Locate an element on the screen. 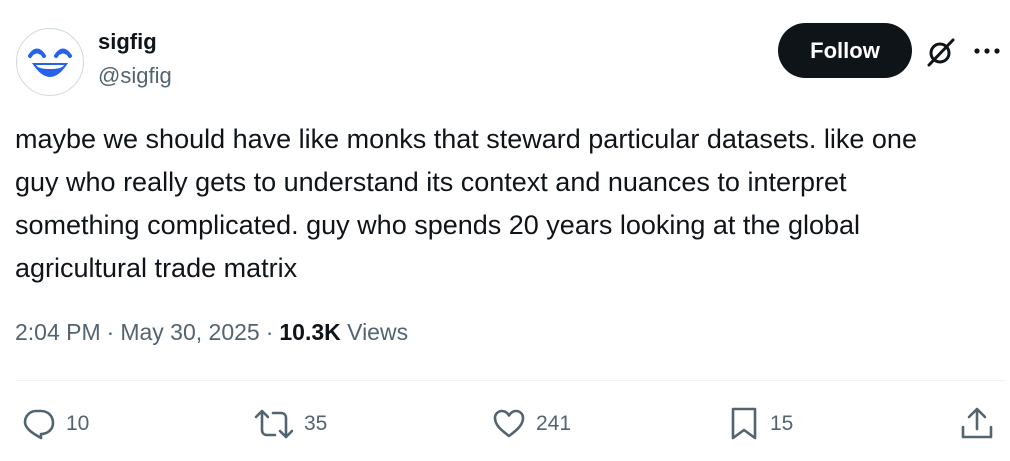 This screenshot has height=461, width=1010. like-button: 241 is located at coordinates (531, 424).